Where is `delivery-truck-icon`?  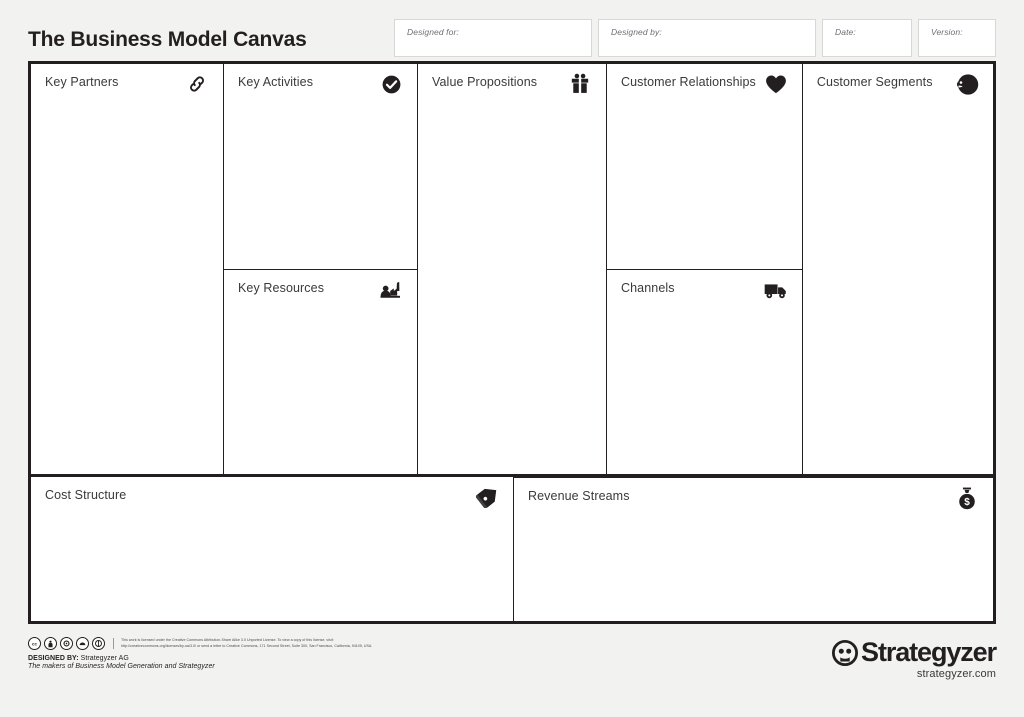 delivery-truck-icon is located at coordinates (776, 290).